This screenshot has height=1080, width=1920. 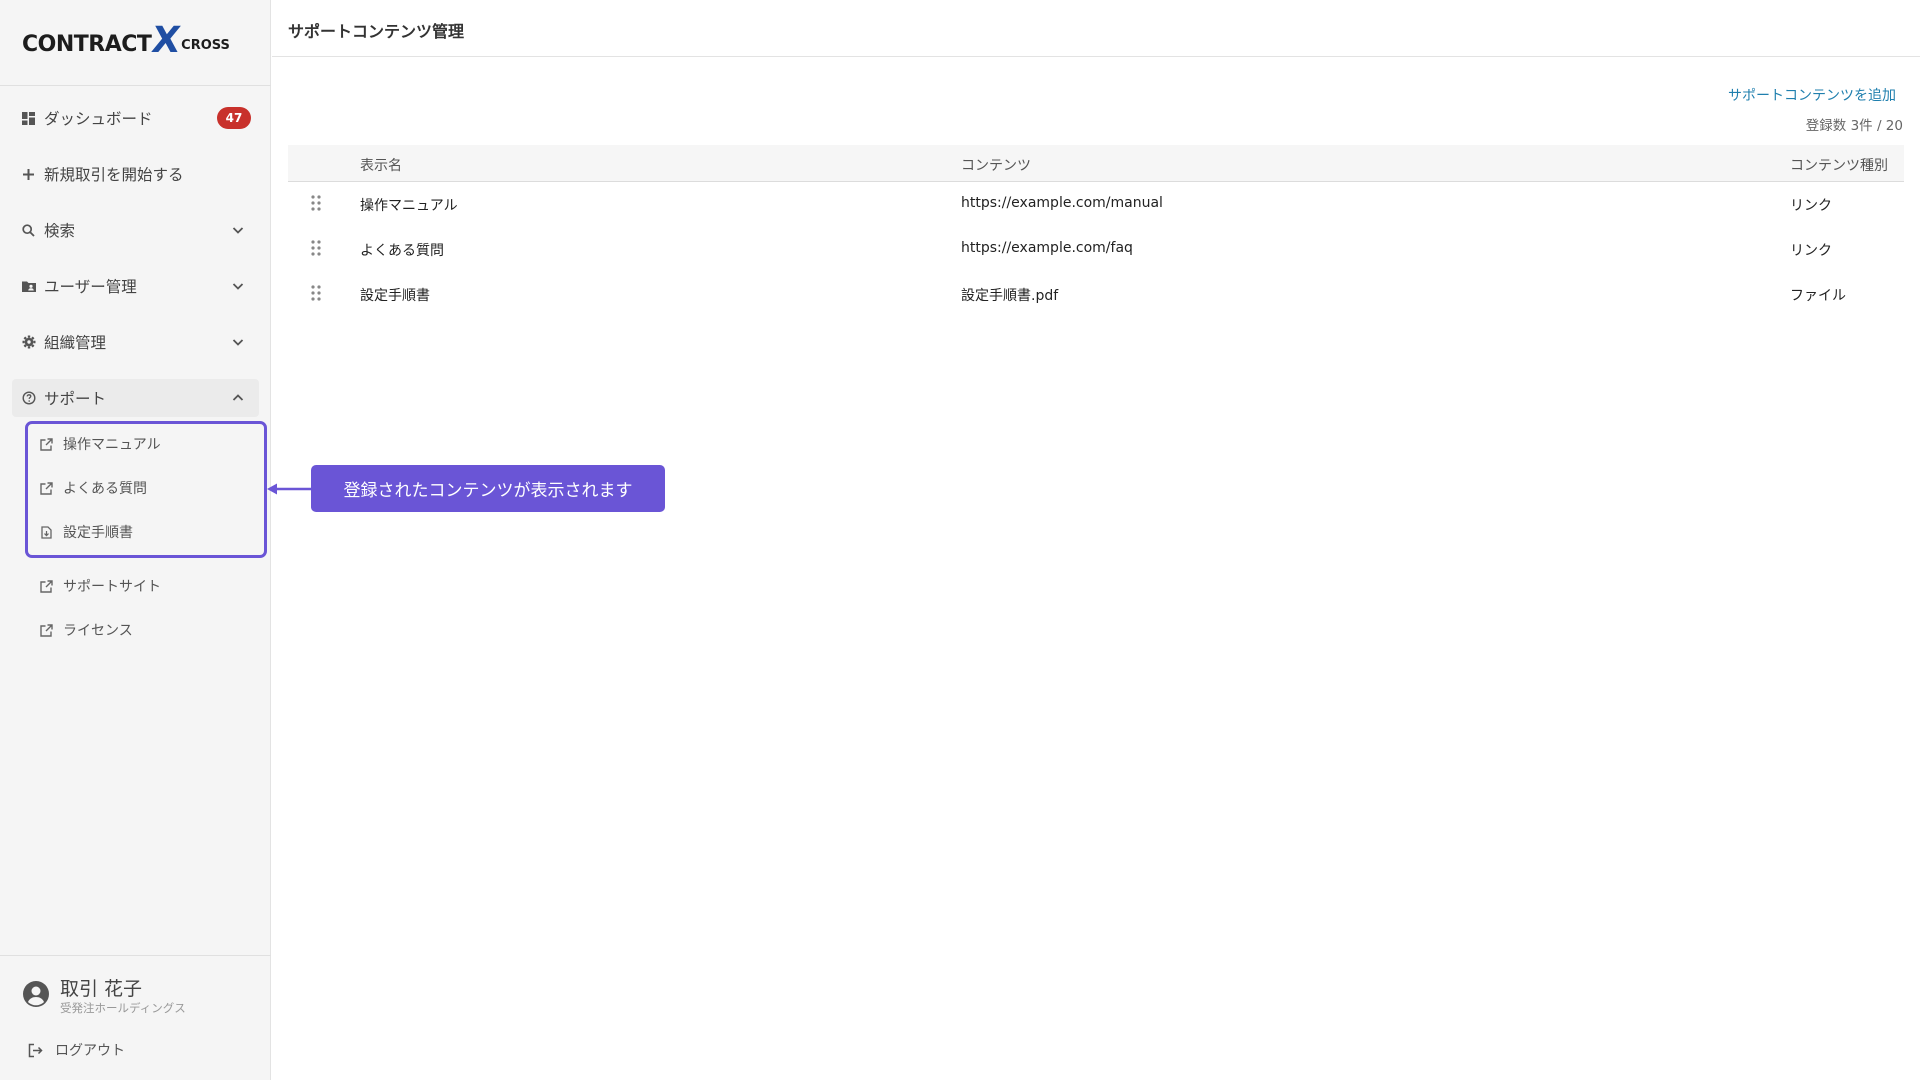 I want to click on user-area-divider, so click(x=135, y=955).